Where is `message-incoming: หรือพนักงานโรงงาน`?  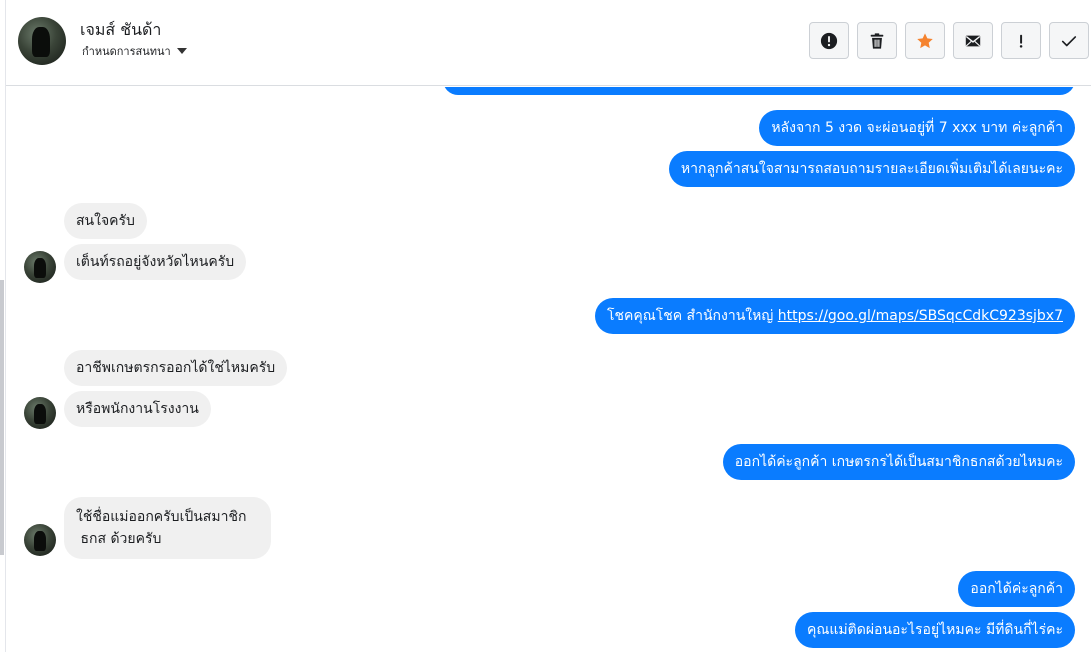
message-incoming: หรือพนักงานโรงงาน is located at coordinates (137, 409).